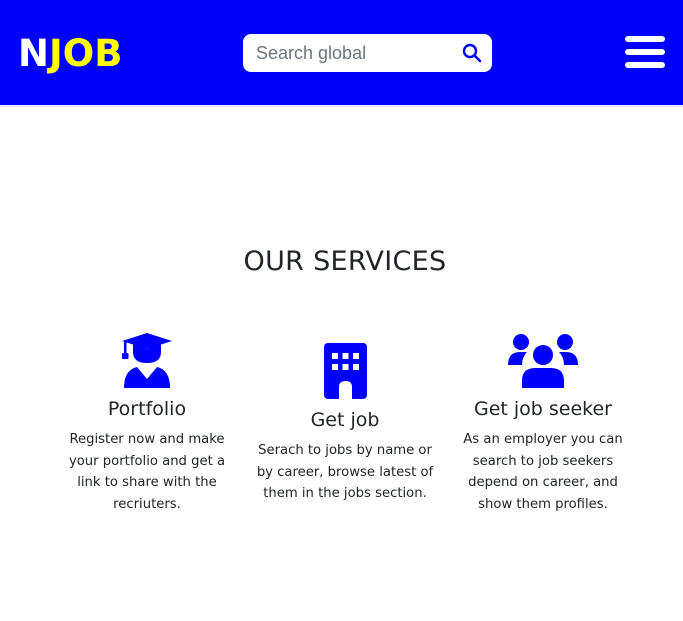  What do you see at coordinates (345, 371) in the screenshot?
I see `building-icon` at bounding box center [345, 371].